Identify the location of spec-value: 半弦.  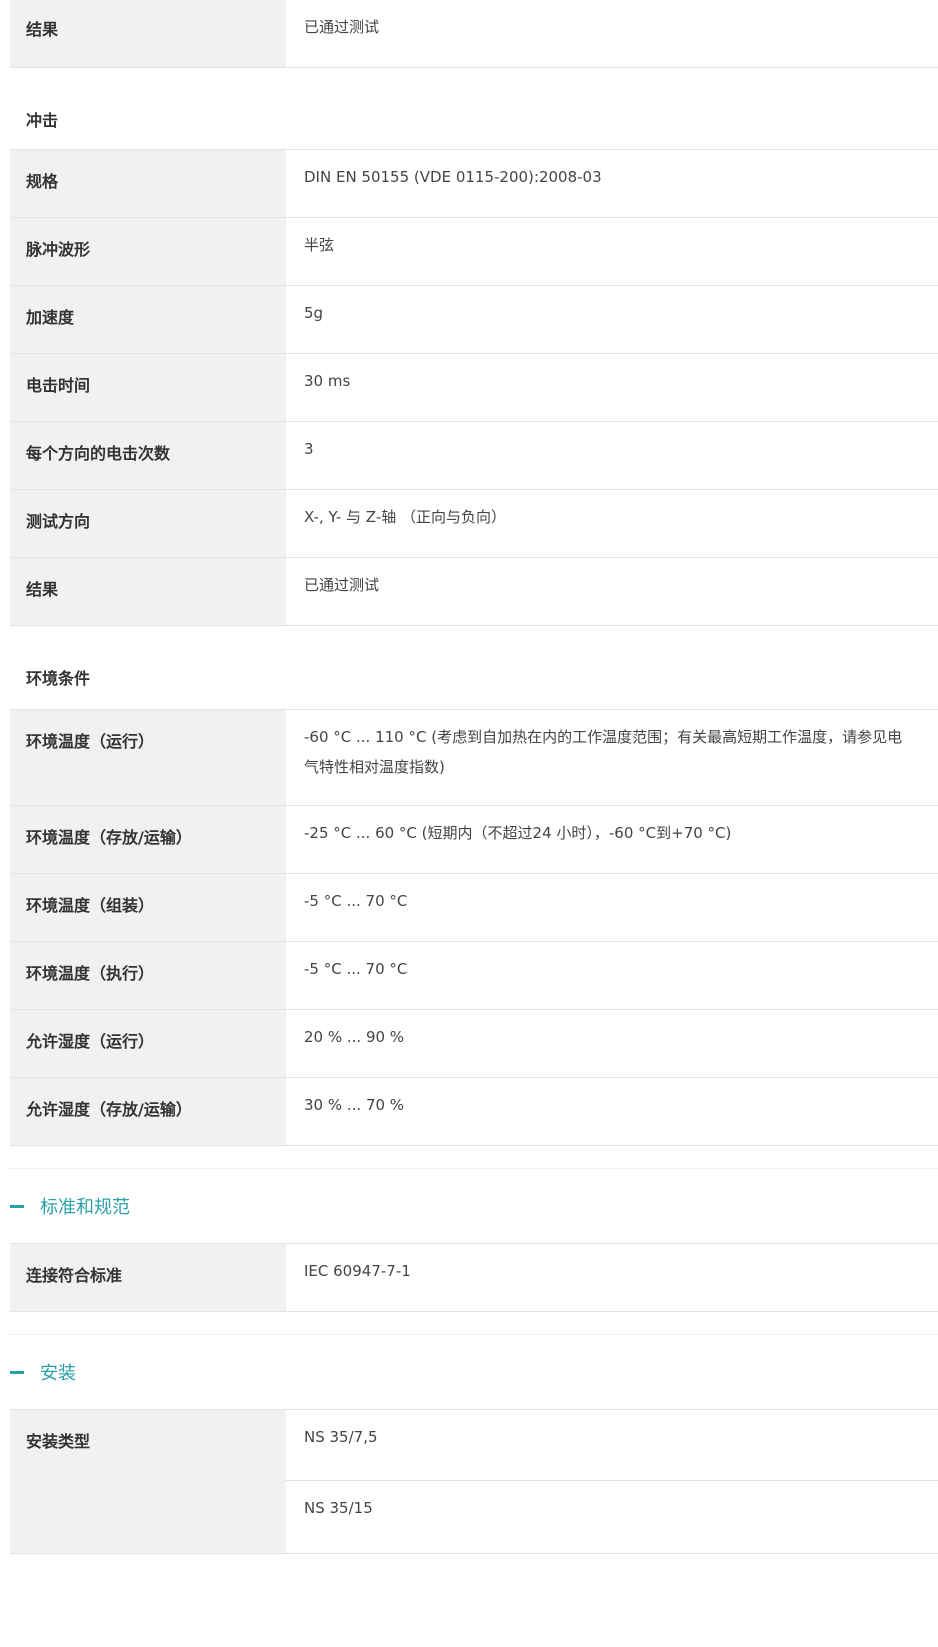
(319, 245).